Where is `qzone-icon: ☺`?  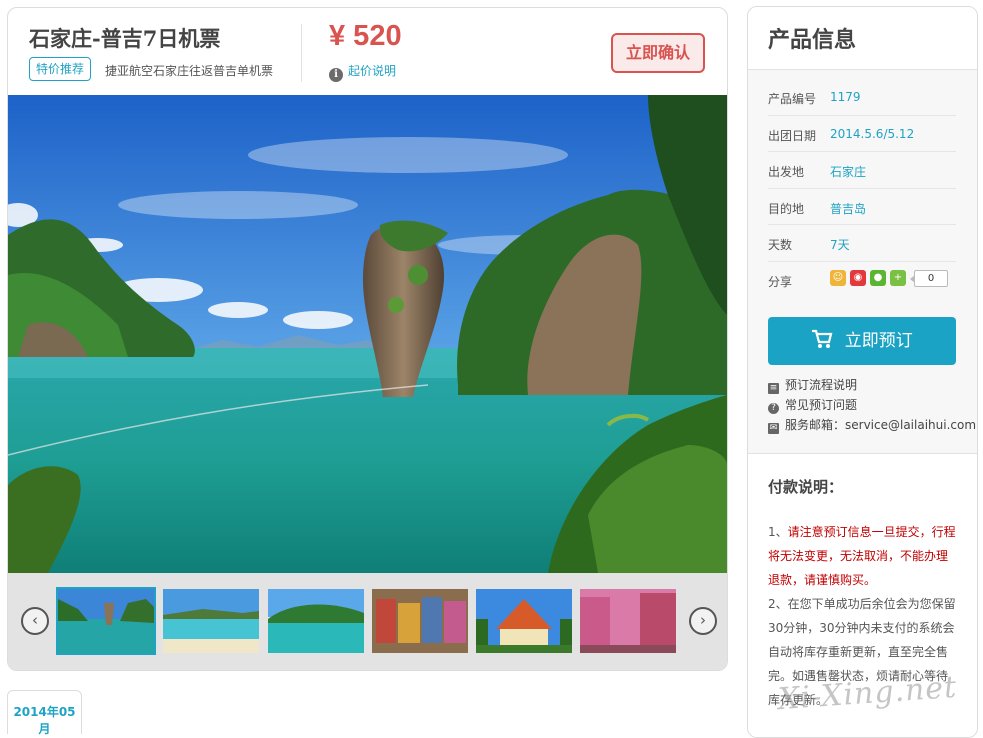
qzone-icon: ☺ is located at coordinates (838, 278).